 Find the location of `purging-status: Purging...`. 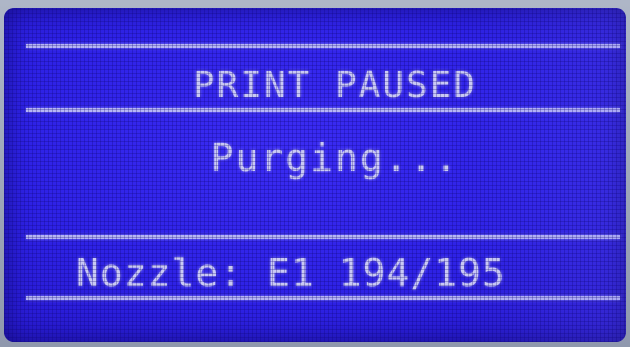

purging-status: Purging... is located at coordinates (335, 158).